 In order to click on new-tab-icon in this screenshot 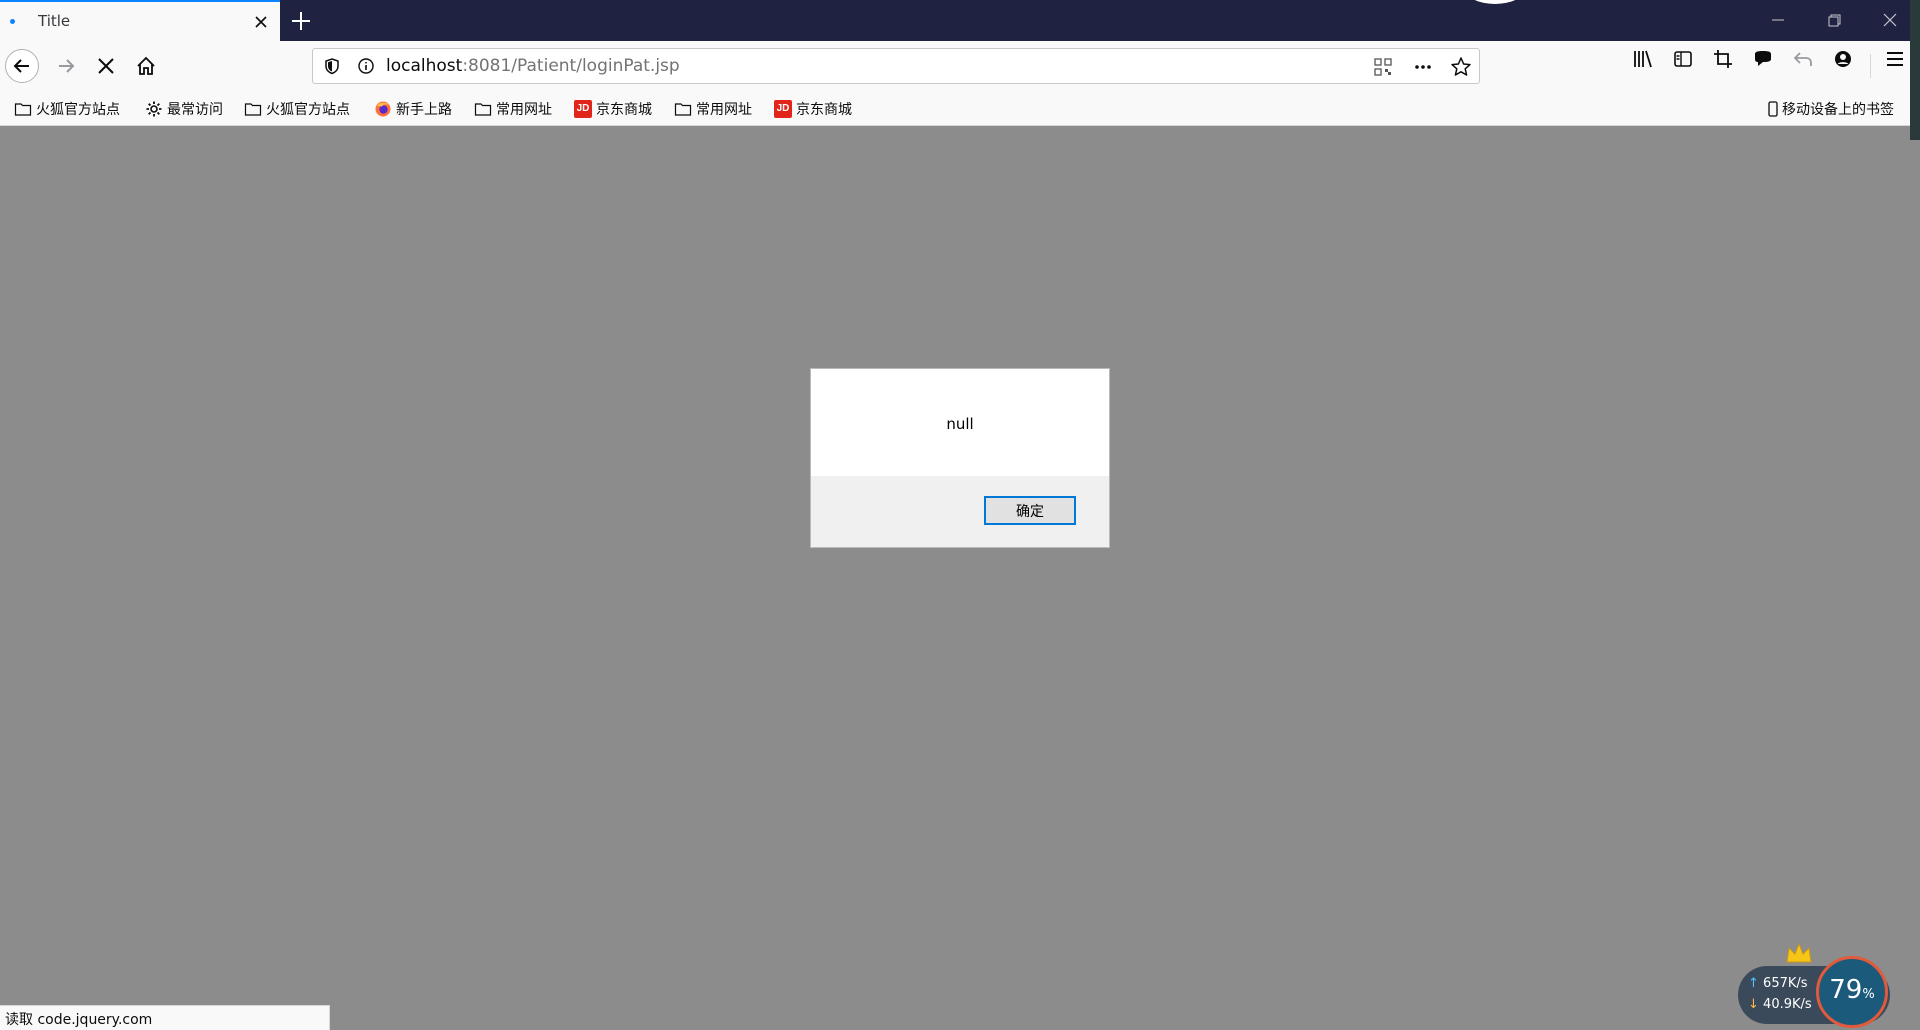, I will do `click(301, 21)`.